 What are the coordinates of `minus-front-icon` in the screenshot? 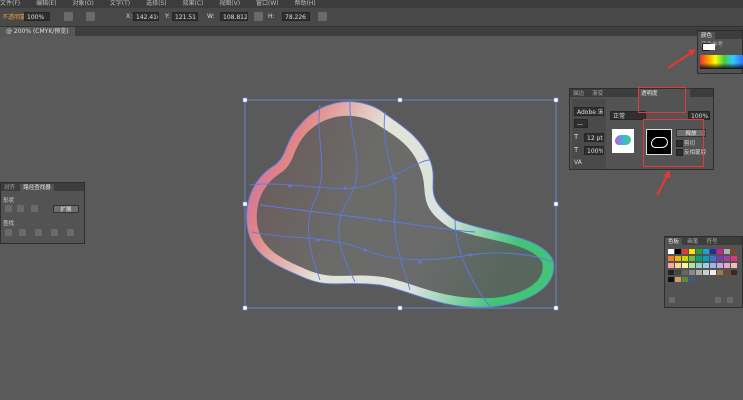 It's located at (20, 208).